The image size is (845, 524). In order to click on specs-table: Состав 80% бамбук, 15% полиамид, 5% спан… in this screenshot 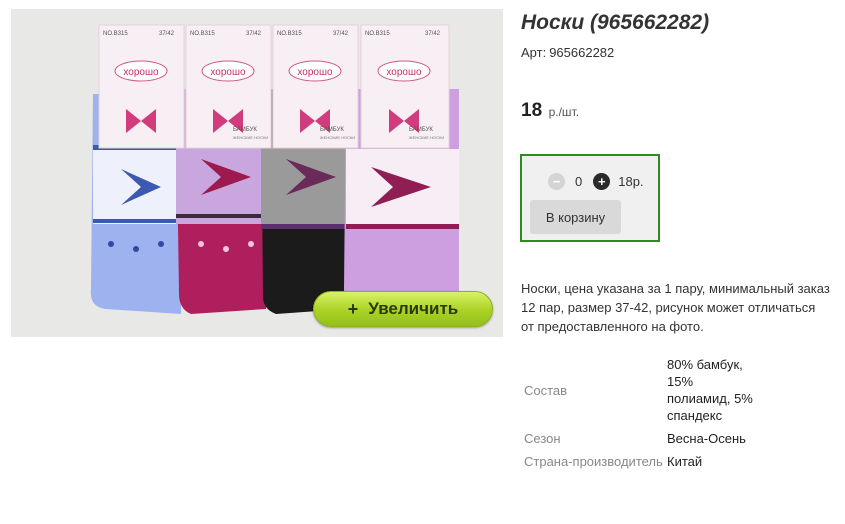, I will do `click(639, 413)`.